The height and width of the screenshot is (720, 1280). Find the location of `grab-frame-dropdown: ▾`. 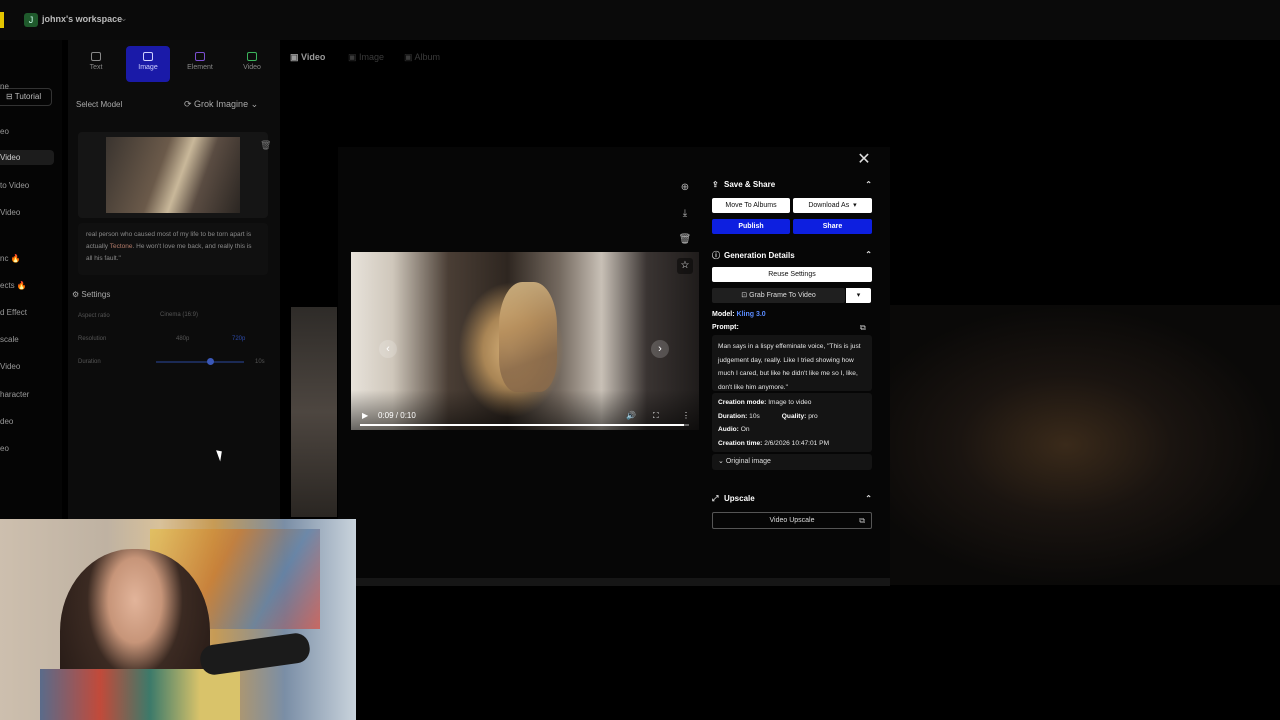

grab-frame-dropdown: ▾ is located at coordinates (858, 295).